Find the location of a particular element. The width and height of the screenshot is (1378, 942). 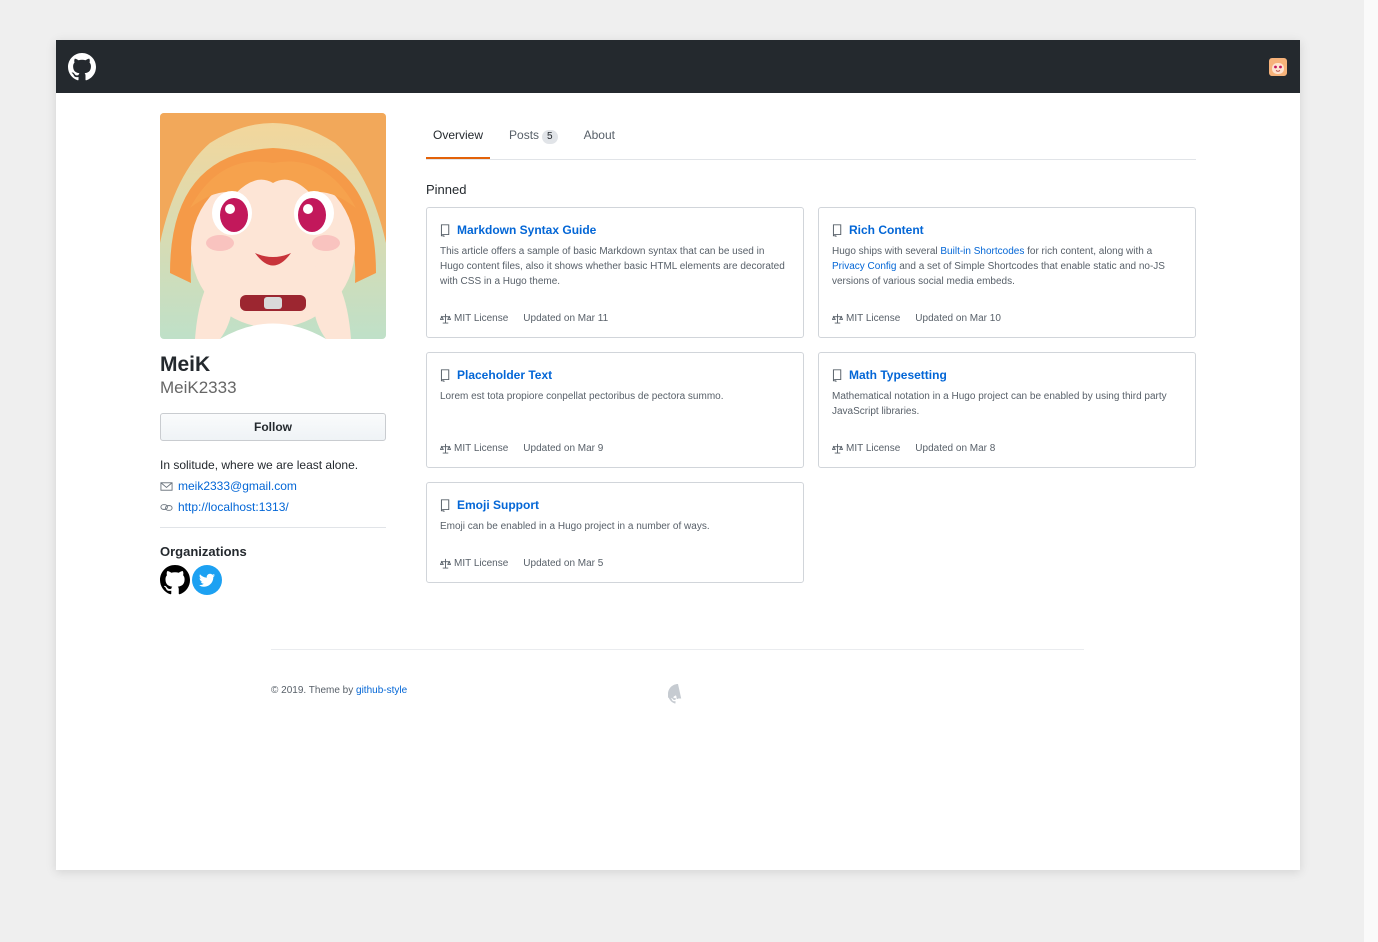

card-updated: Updated on Mar 9 is located at coordinates (563, 448).